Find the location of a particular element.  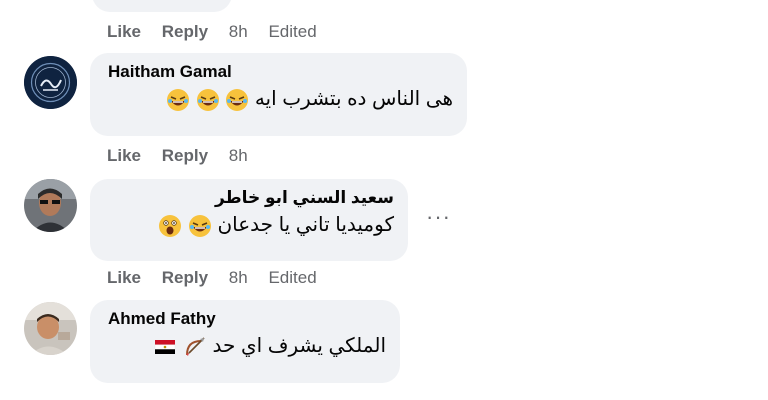

comment-text: كوميديا تاني يا جدعان is located at coordinates (251, 225).